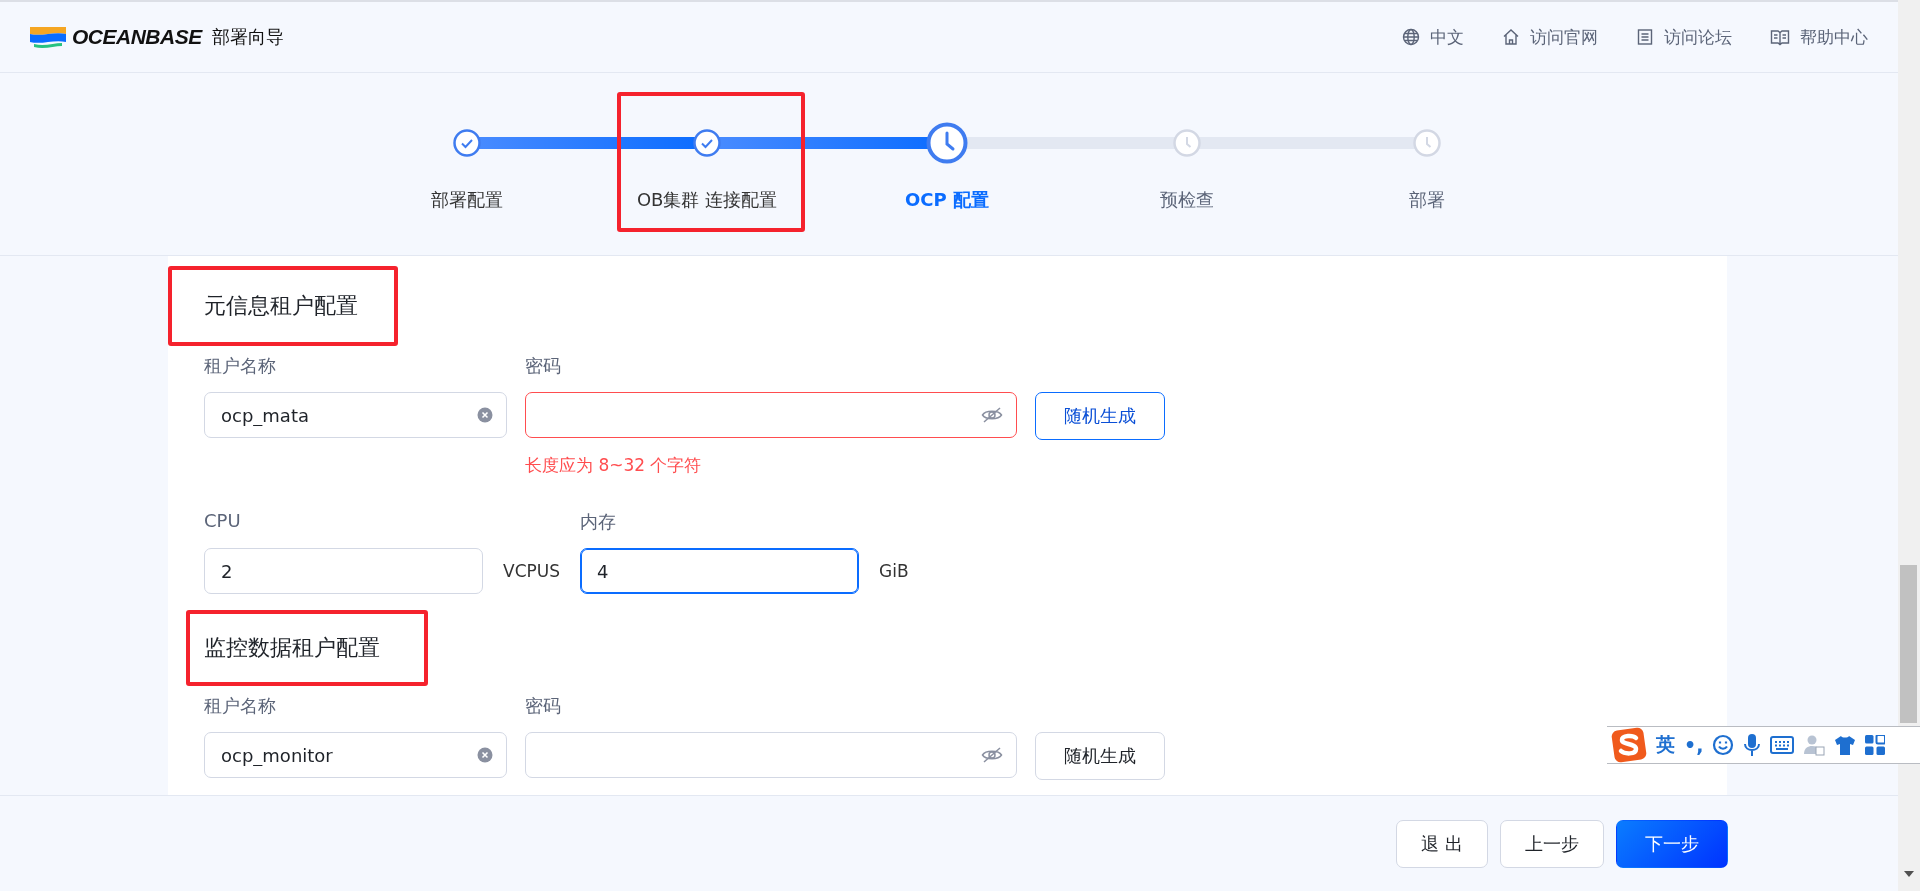 The image size is (1920, 891). What do you see at coordinates (137, 37) in the screenshot?
I see `logo-text: OCEANBASE` at bounding box center [137, 37].